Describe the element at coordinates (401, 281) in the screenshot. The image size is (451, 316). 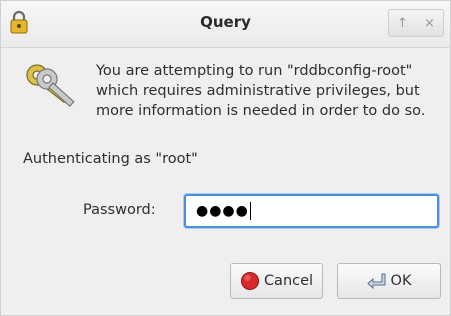
I see `ok-label: OK` at that location.